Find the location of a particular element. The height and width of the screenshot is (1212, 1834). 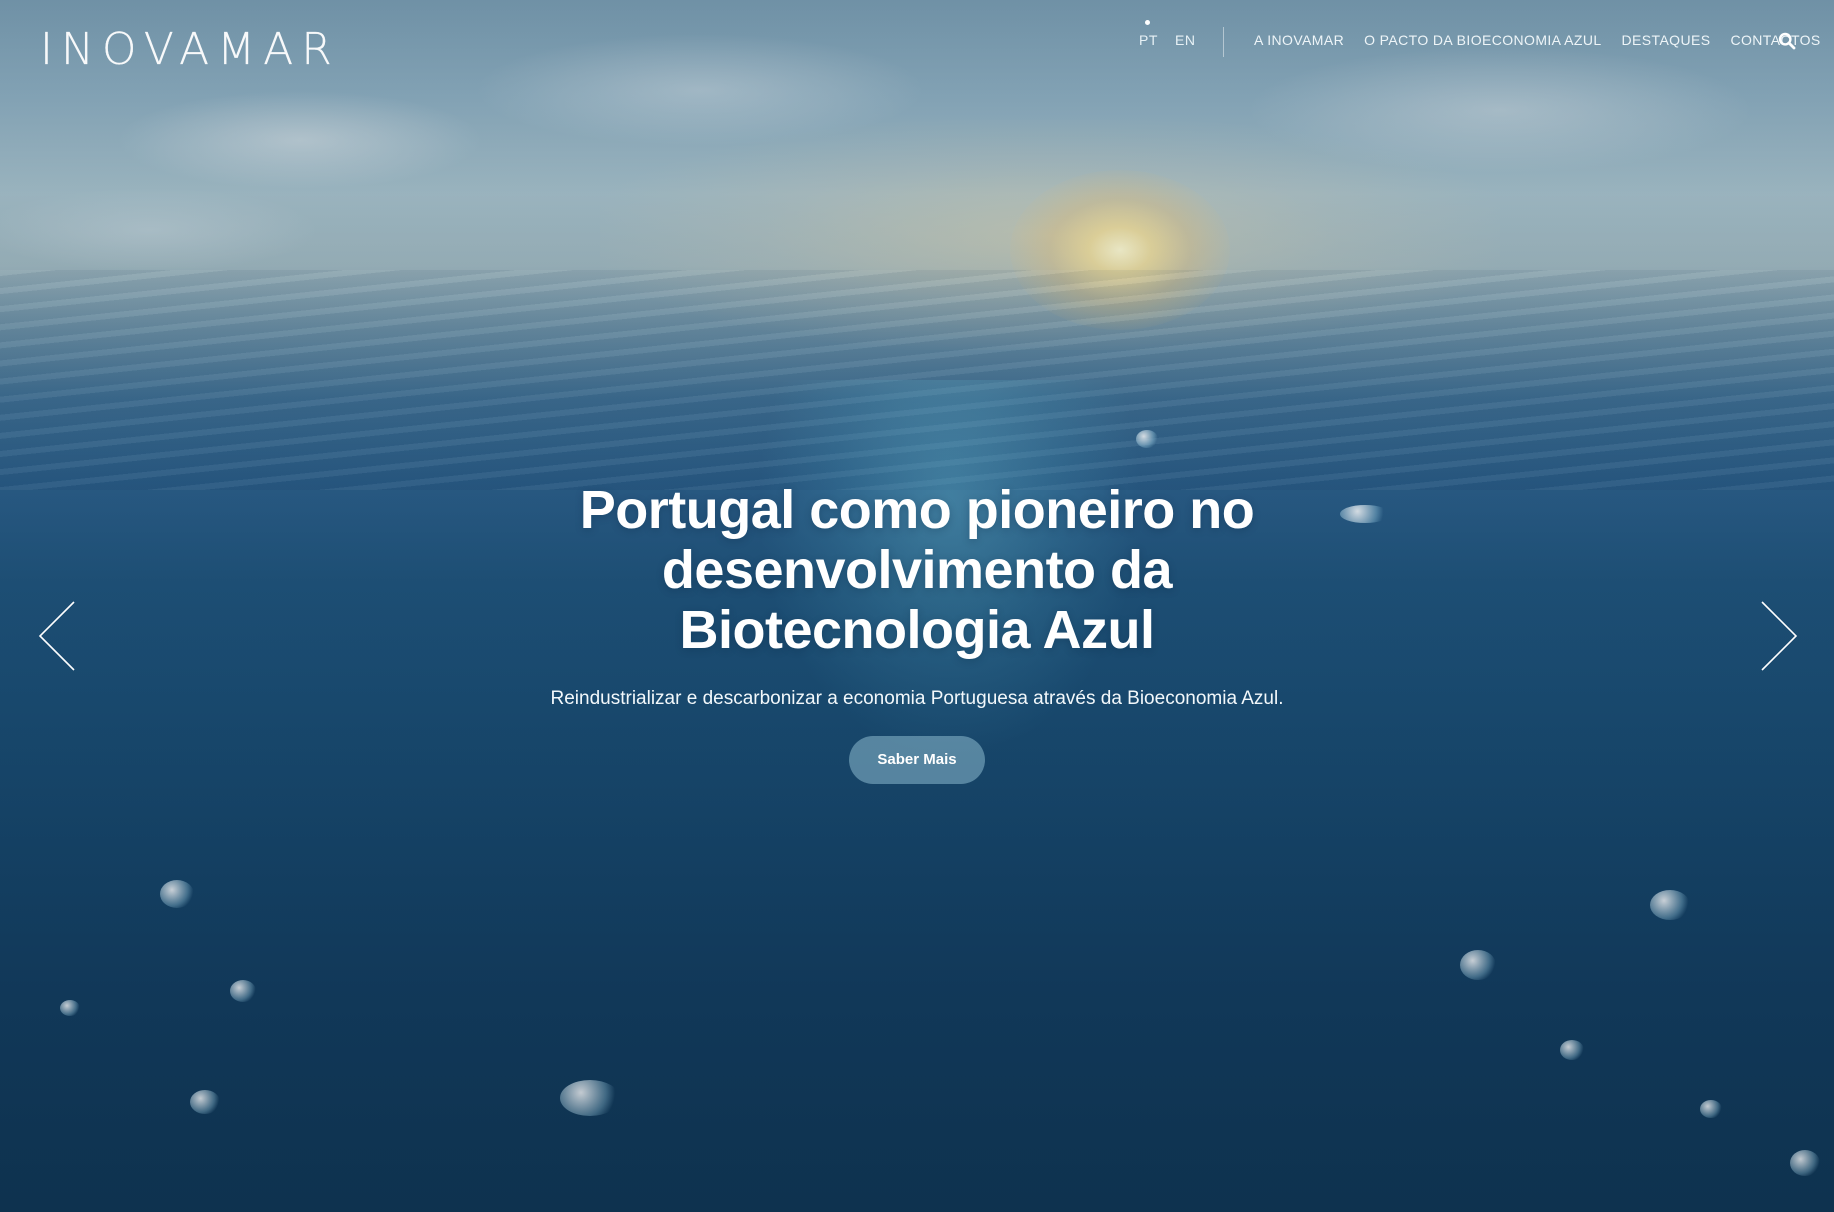

hero-title-line: Biotecnologia Azul is located at coordinates (917, 630).